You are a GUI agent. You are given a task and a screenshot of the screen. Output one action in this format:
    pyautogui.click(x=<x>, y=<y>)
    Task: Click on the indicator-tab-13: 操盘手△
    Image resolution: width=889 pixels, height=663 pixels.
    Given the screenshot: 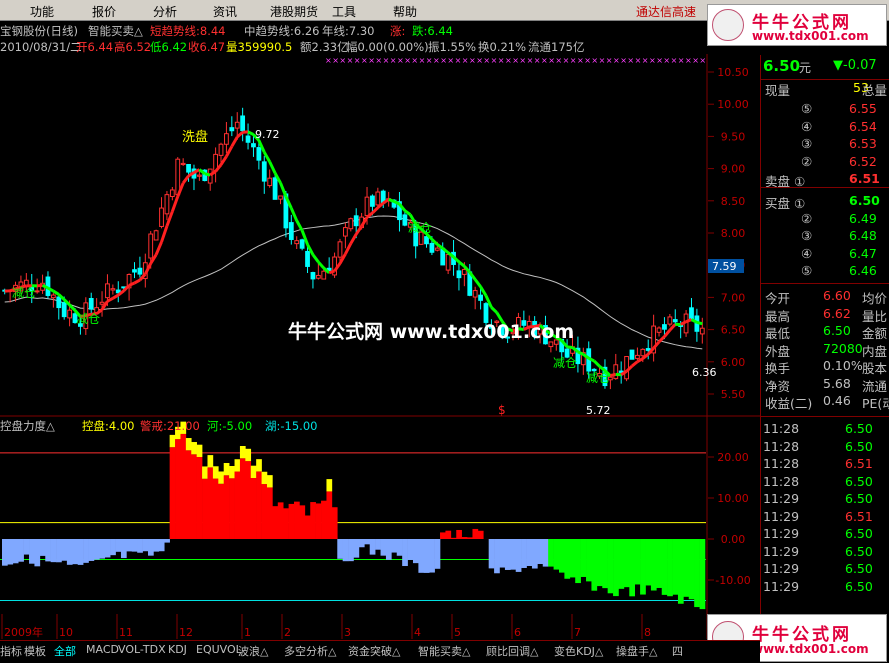 What is the action you would take?
    pyautogui.click(x=636, y=651)
    